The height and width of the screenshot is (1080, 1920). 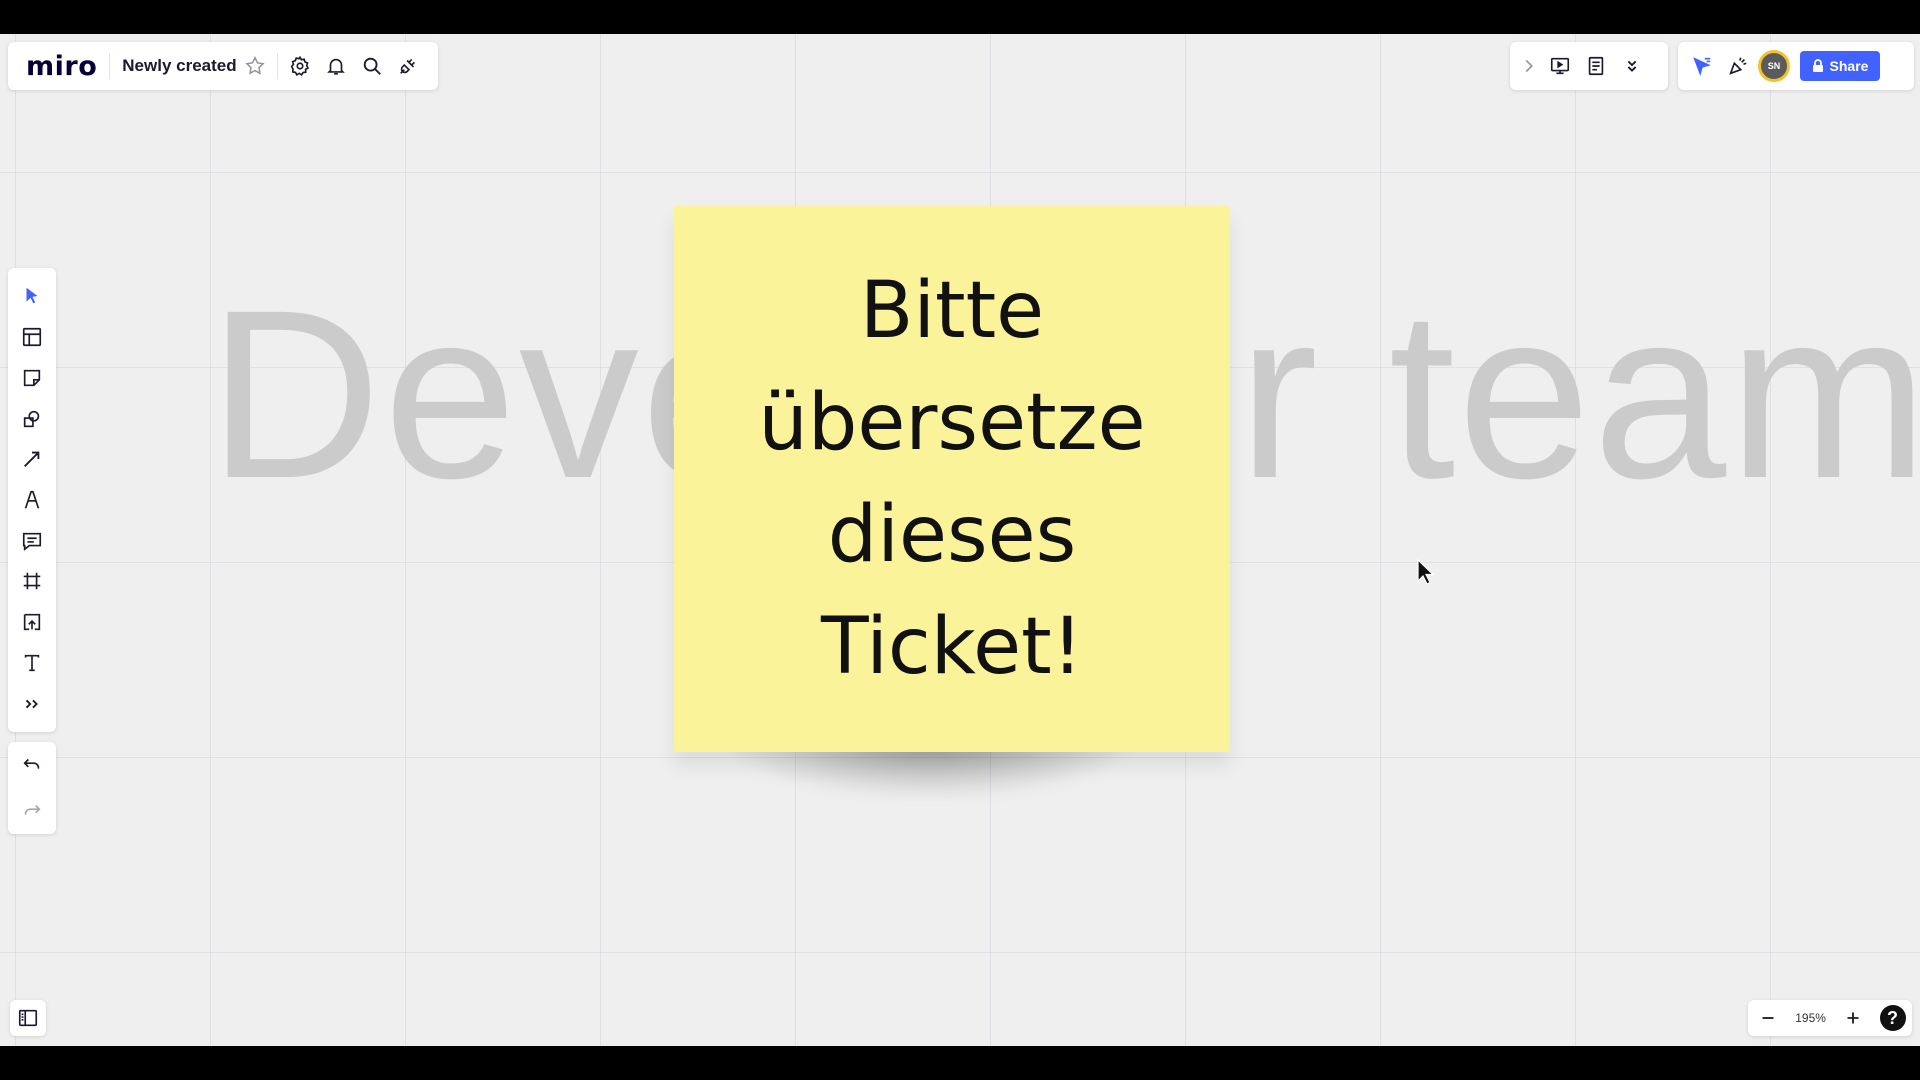 What do you see at coordinates (32, 765) in the screenshot?
I see `undo-icon` at bounding box center [32, 765].